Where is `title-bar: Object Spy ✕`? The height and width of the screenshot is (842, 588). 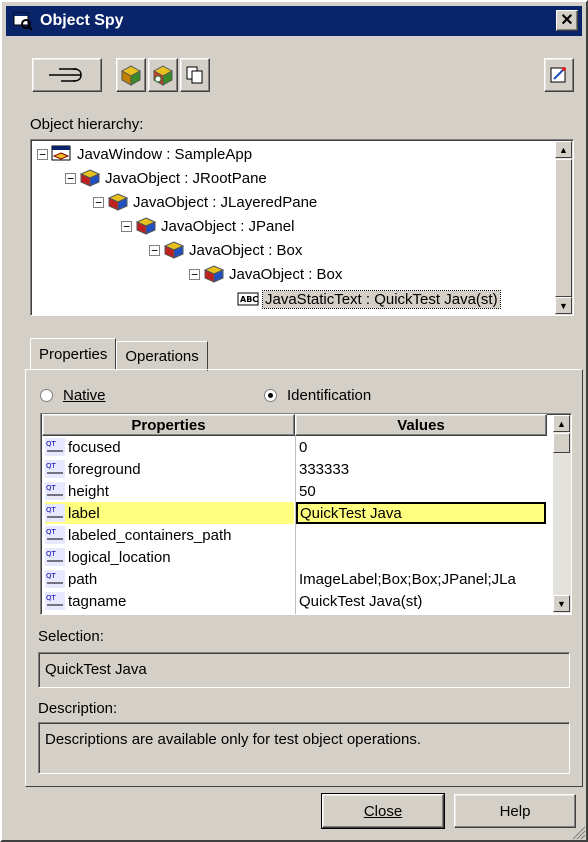 title-bar: Object Spy ✕ is located at coordinates (294, 21).